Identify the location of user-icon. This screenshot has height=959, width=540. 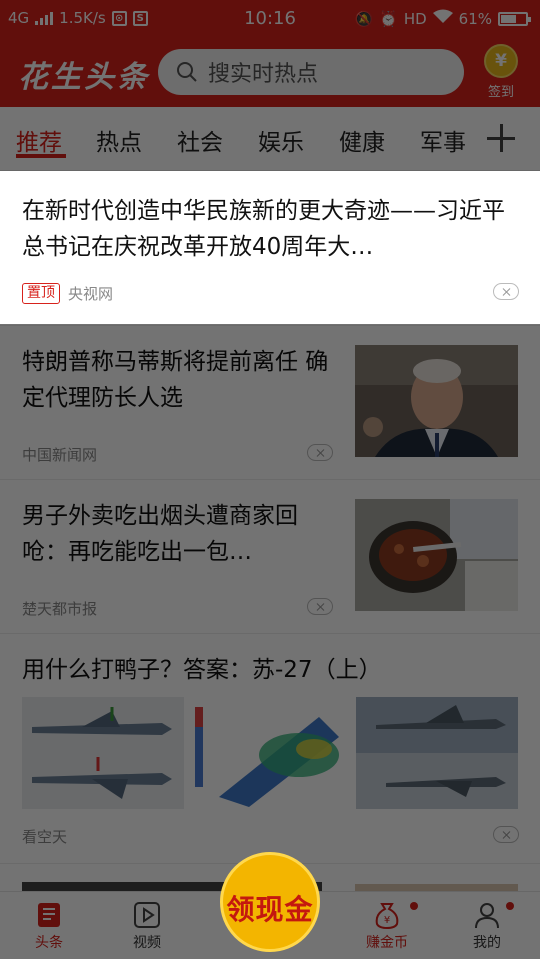
(487, 915).